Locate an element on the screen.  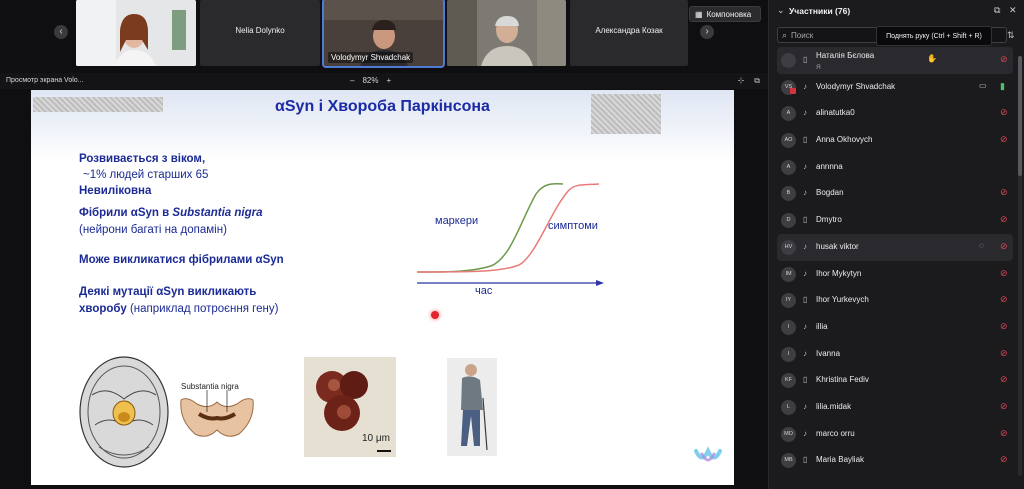
mic-on-icon: ▮ is located at coordinates (1002, 86).